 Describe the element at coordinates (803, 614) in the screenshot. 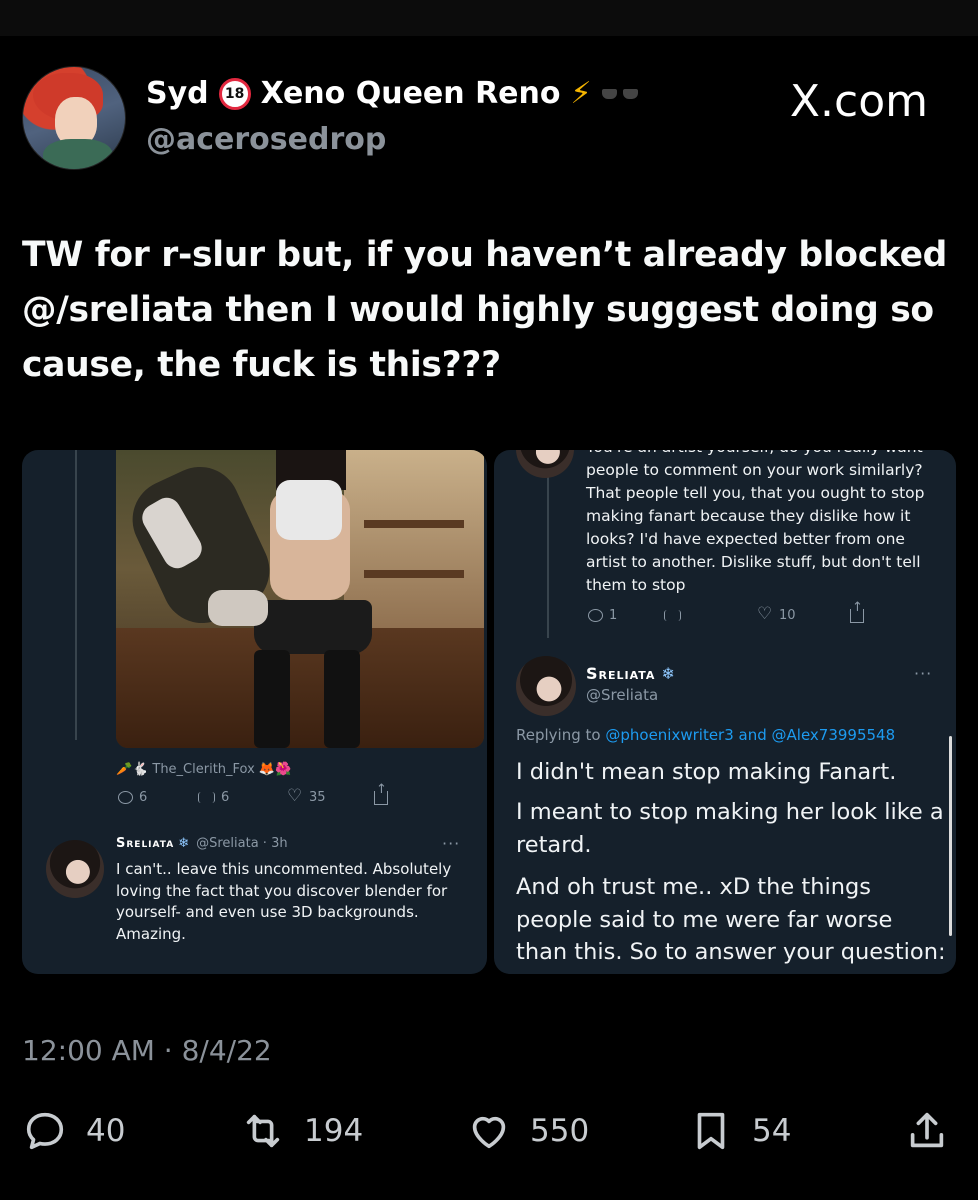

I see `like-action: 10` at that location.